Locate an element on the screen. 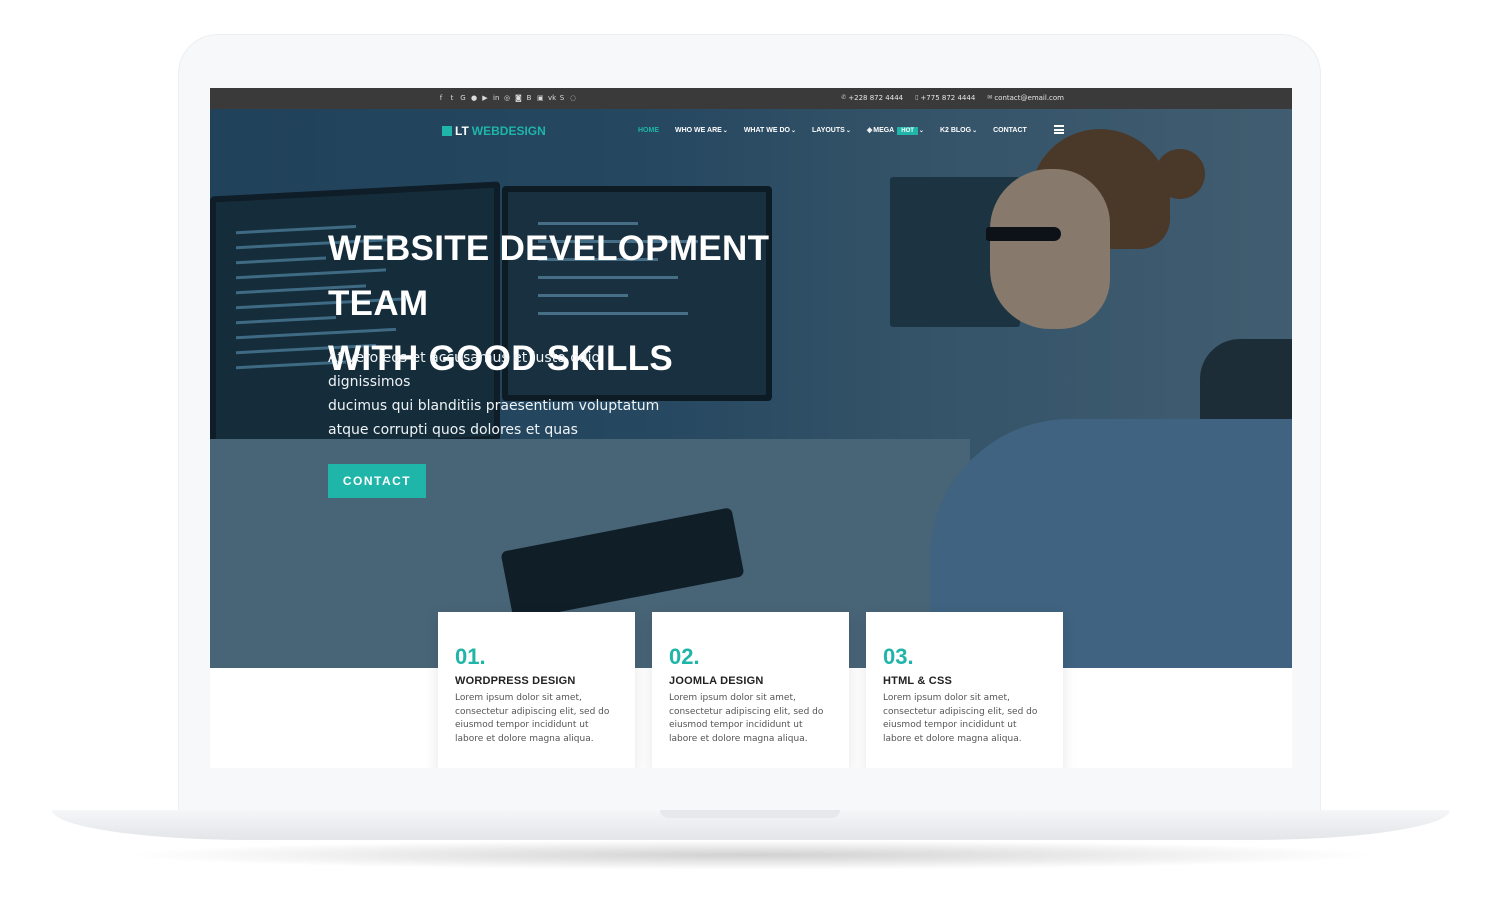 The width and height of the screenshot is (1500, 913). hot-badge: HOT is located at coordinates (907, 131).